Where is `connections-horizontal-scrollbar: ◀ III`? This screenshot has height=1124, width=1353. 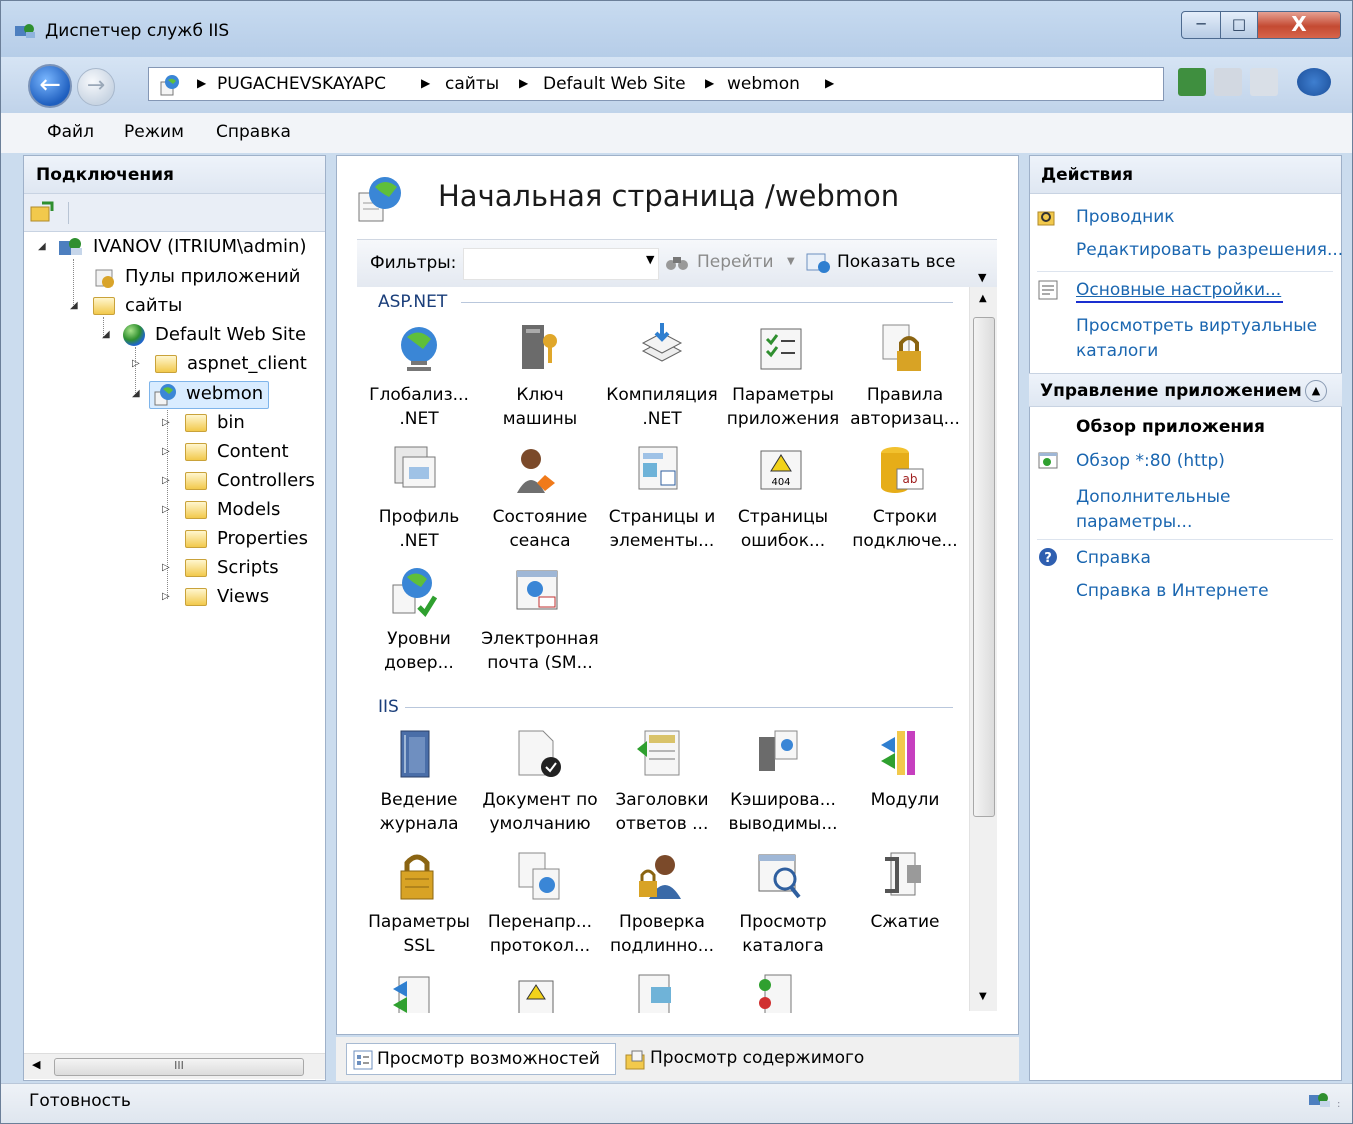 connections-horizontal-scrollbar: ◀ III is located at coordinates (174, 1066).